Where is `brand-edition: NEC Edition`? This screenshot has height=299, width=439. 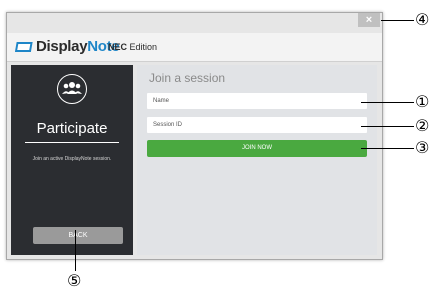 brand-edition: NEC Edition is located at coordinates (132, 47).